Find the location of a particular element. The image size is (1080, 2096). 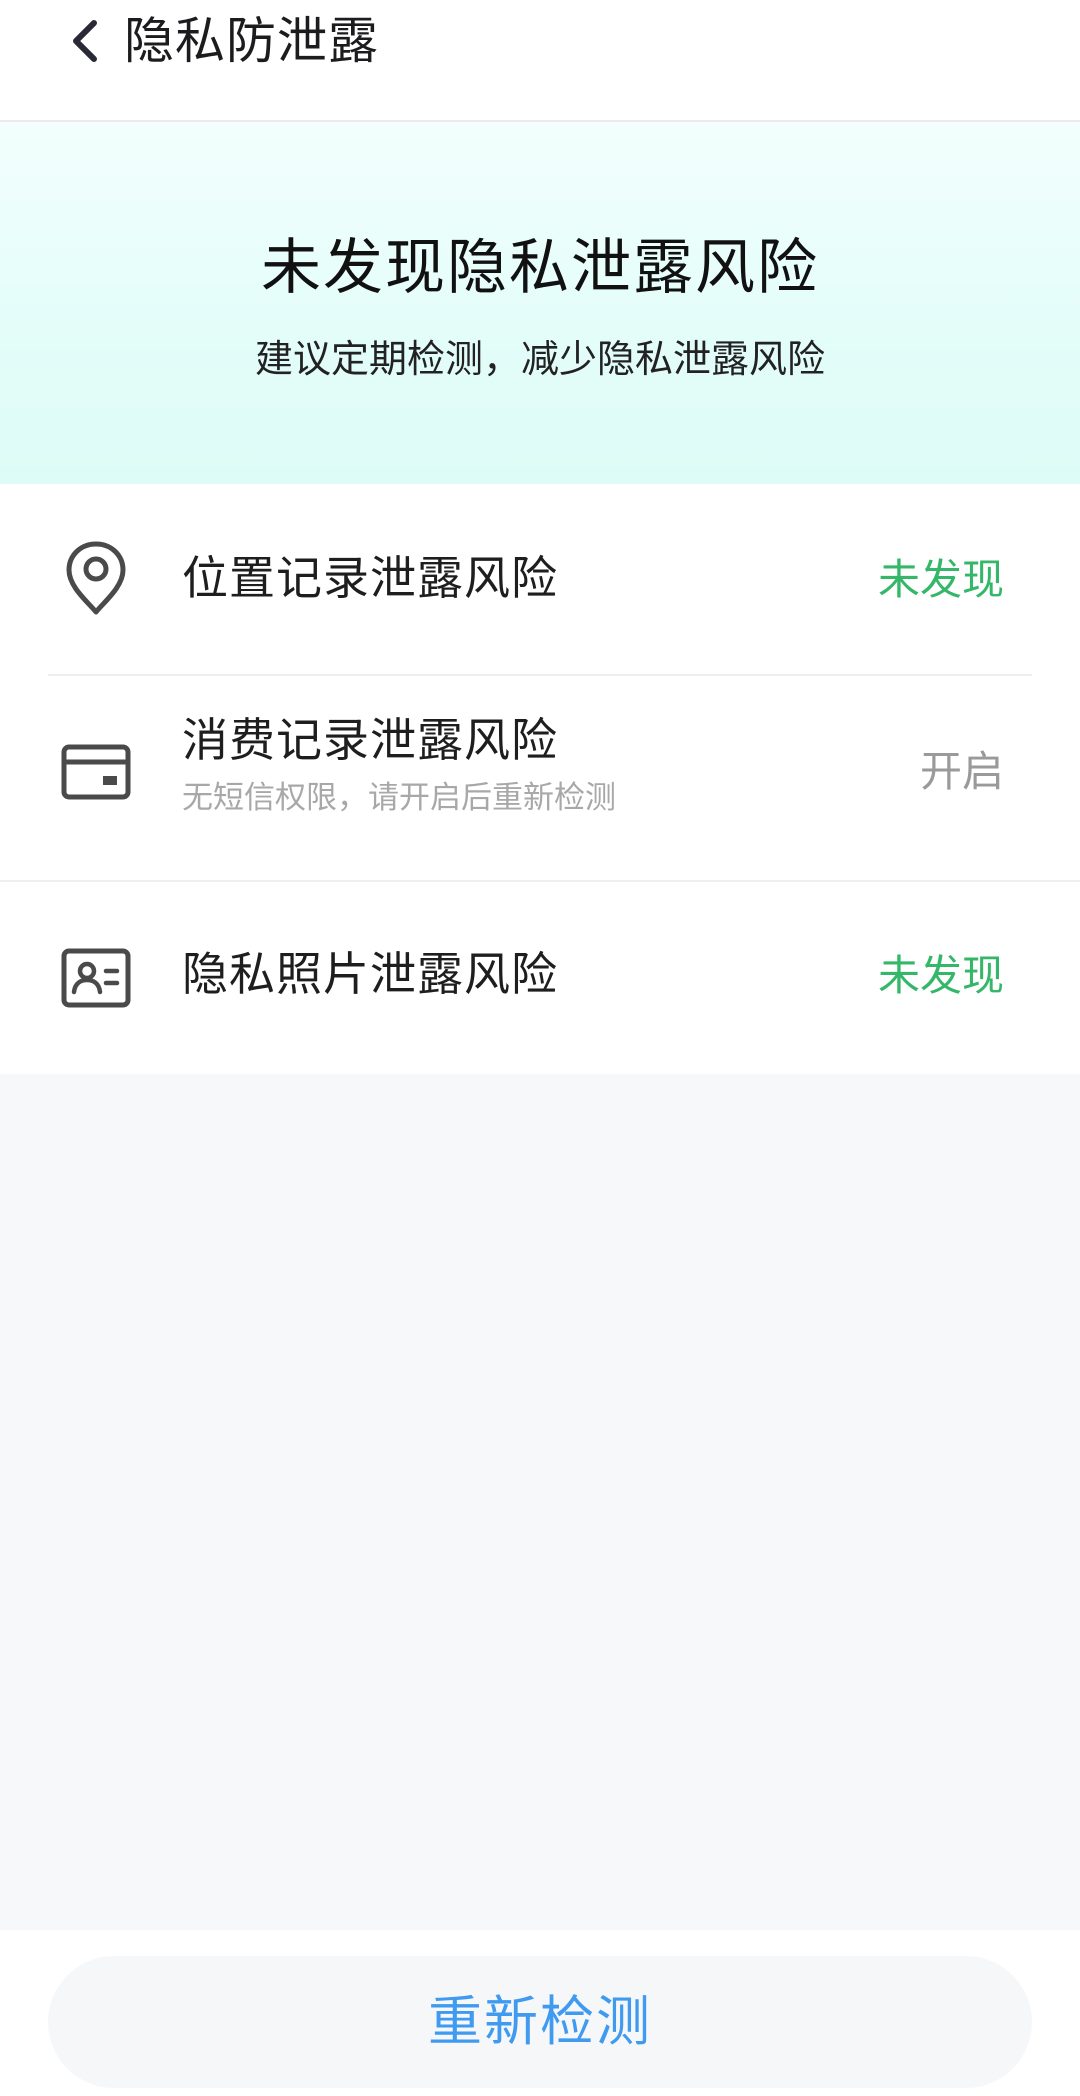

risk-item-title: 隐私照片泄露风险 is located at coordinates (370, 974).